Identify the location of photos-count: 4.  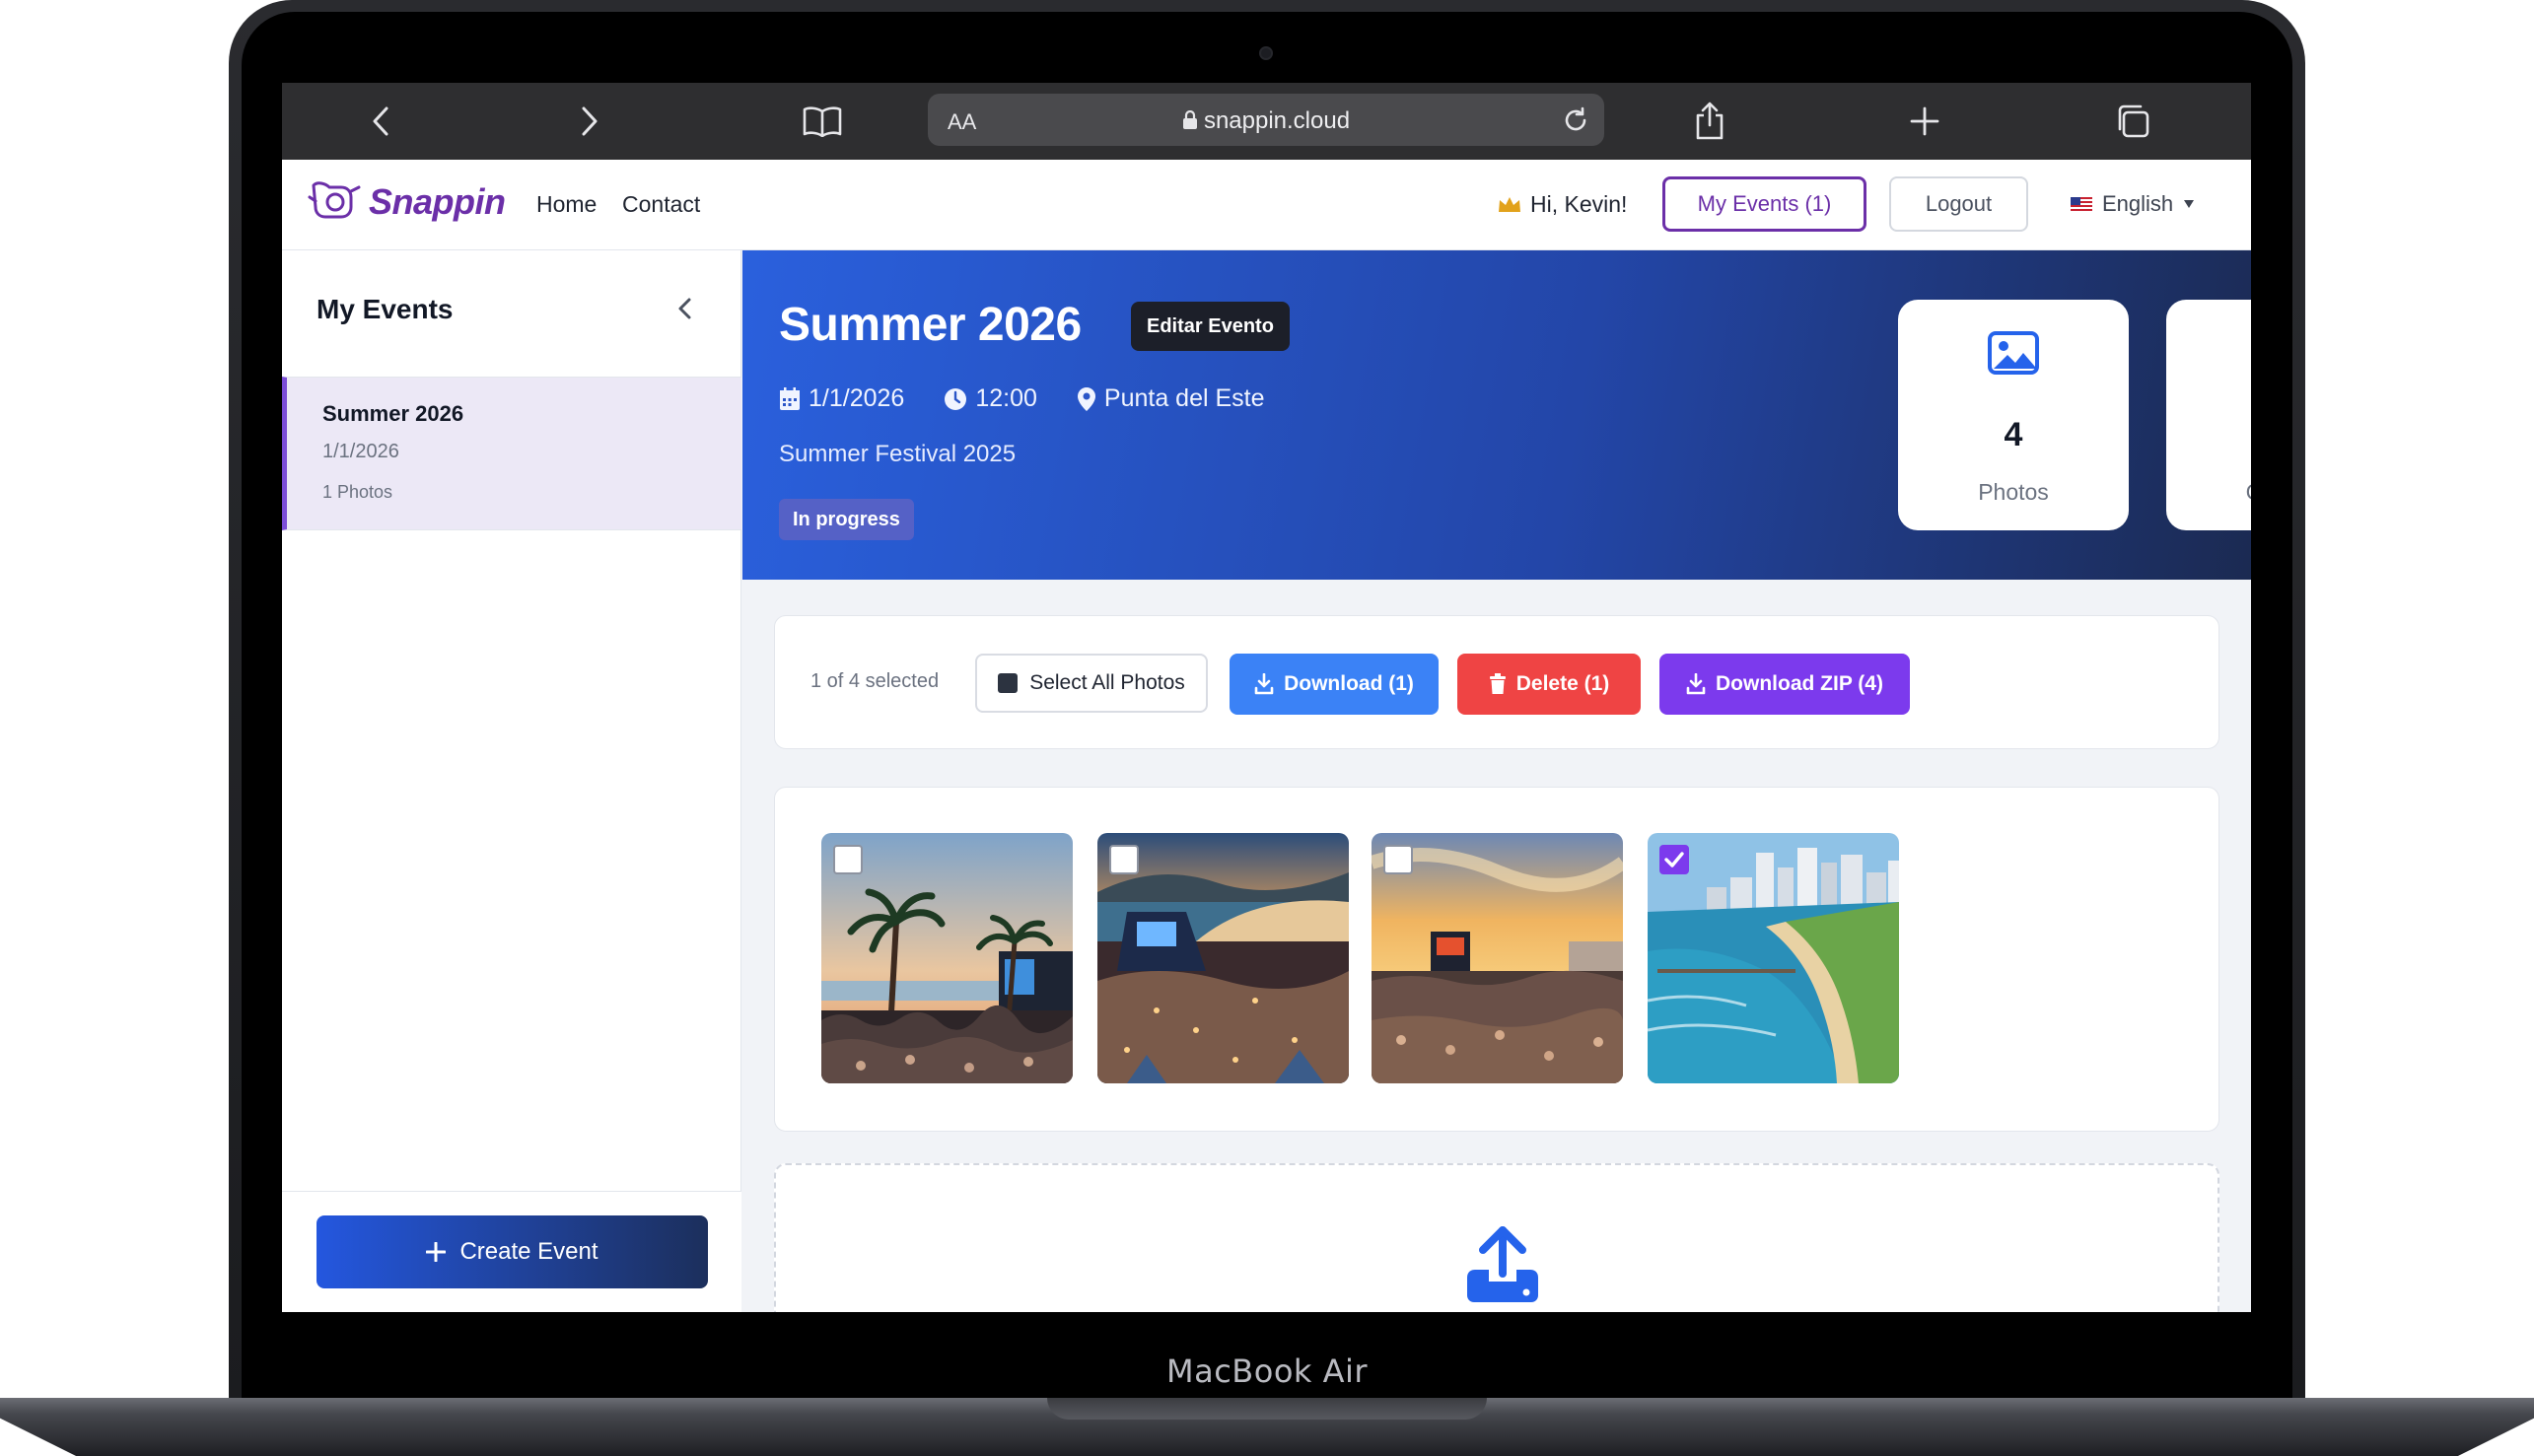
(2014, 434).